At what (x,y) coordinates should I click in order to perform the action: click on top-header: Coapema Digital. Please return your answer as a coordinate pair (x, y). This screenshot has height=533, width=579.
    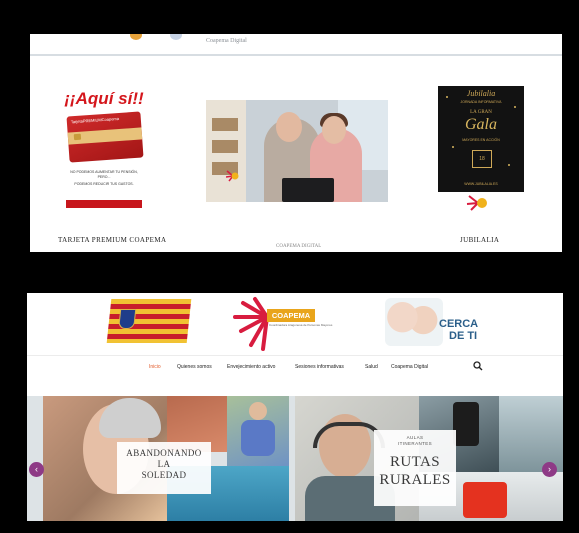
    Looking at the image, I should click on (296, 45).